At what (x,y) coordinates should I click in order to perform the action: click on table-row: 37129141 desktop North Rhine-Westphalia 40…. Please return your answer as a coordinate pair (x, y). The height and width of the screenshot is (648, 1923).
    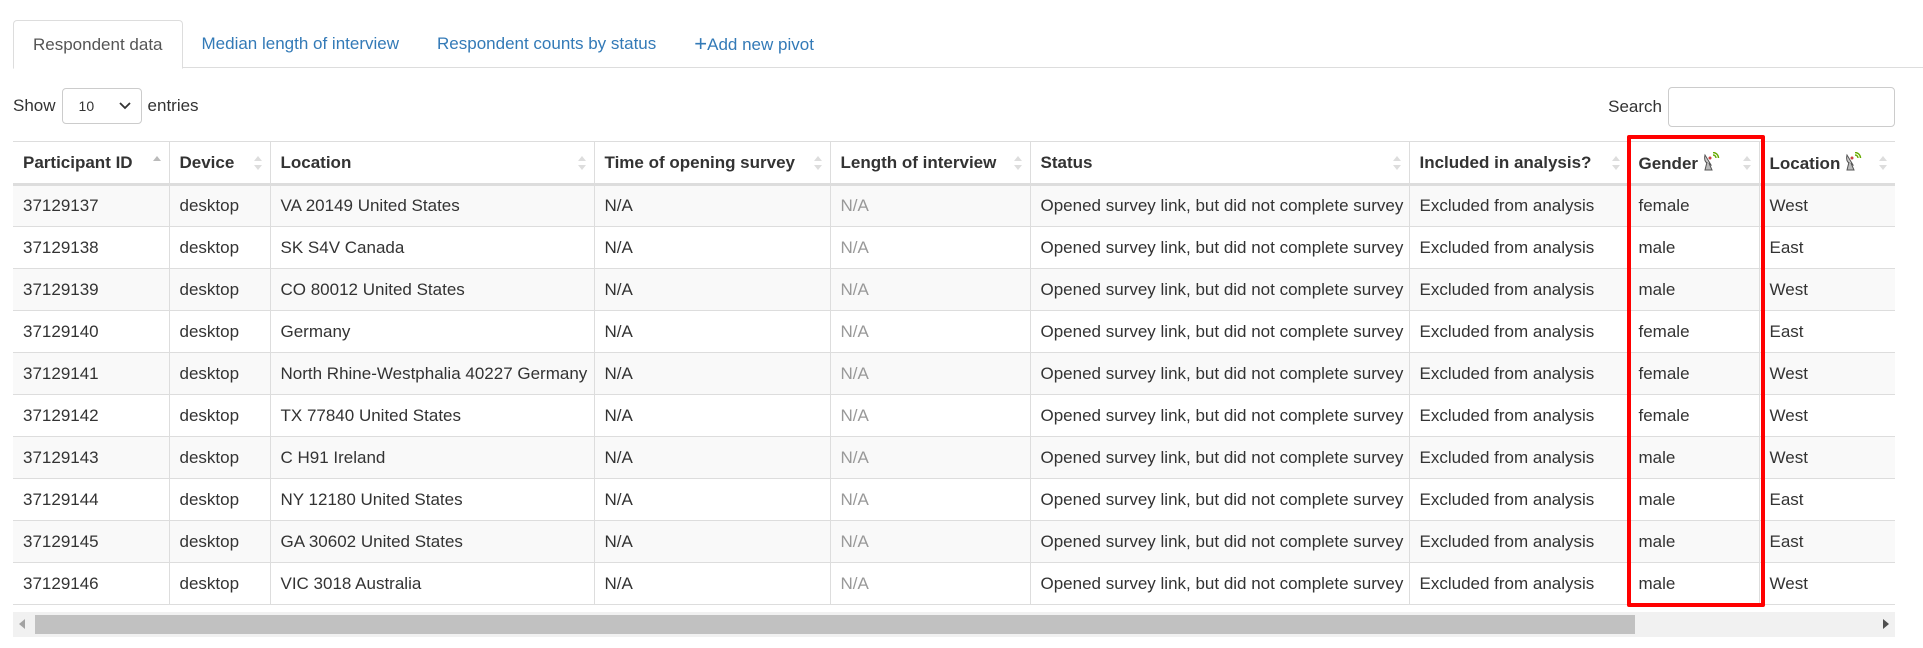
    Looking at the image, I should click on (954, 373).